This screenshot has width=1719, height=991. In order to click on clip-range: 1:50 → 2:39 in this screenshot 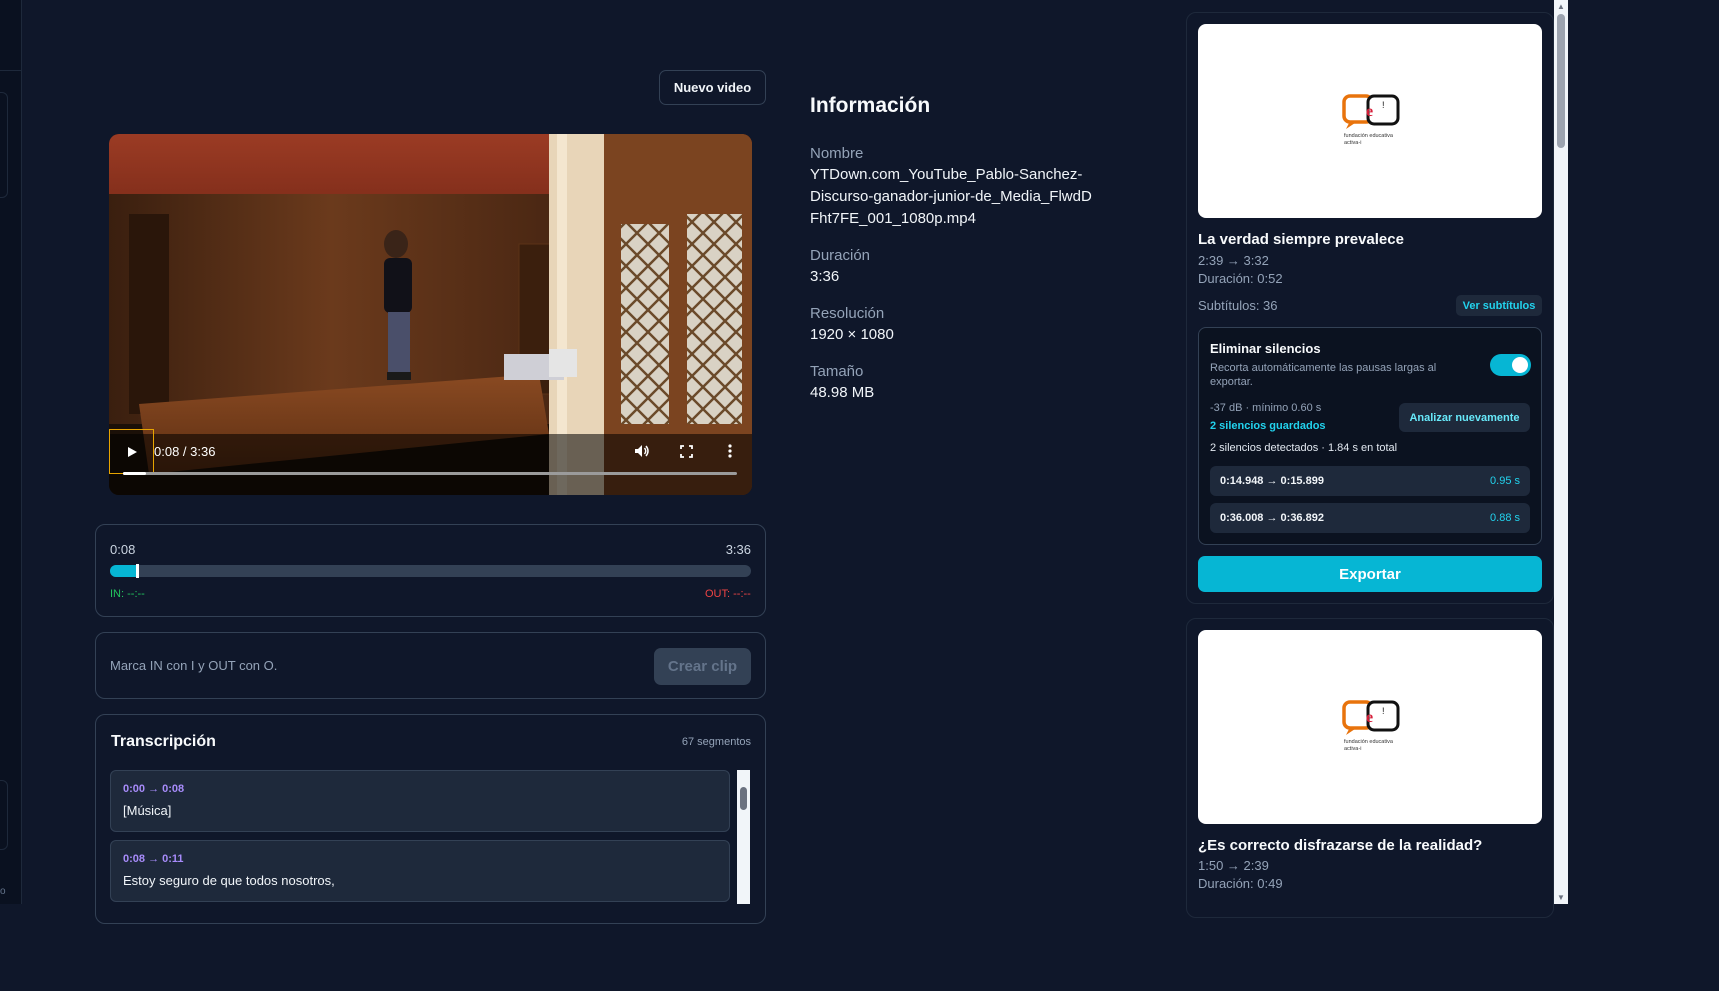, I will do `click(1233, 865)`.